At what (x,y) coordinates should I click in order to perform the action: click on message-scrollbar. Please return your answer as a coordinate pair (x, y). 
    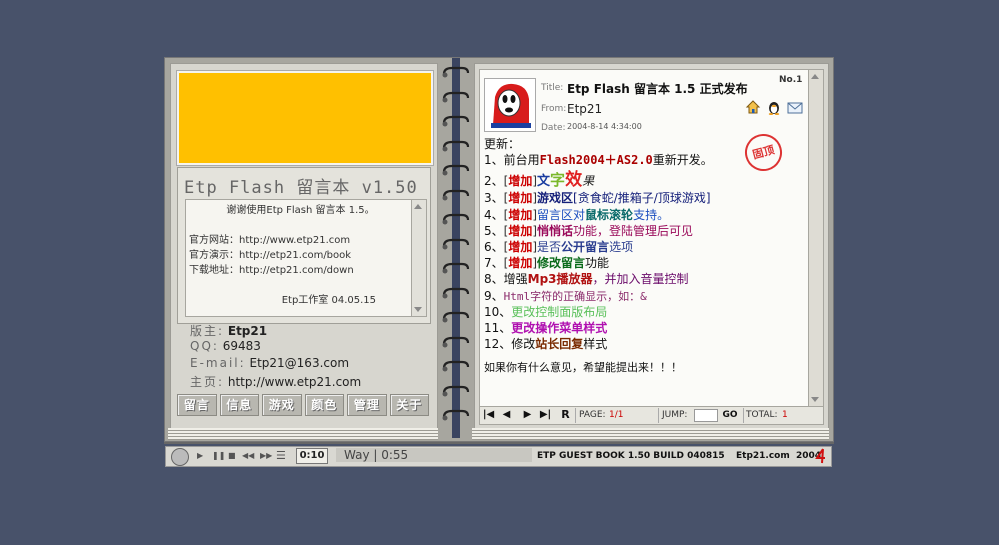
    Looking at the image, I should click on (816, 238).